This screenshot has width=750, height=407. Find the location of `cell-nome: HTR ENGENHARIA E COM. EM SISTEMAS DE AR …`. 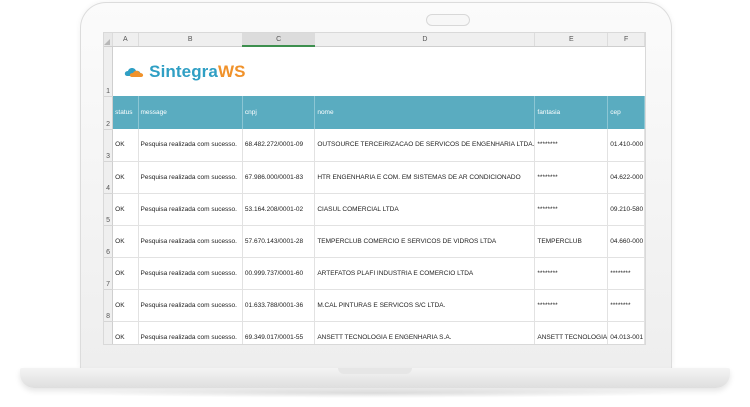

cell-nome: HTR ENGENHARIA E COM. EM SISTEMAS DE AR … is located at coordinates (425, 177).